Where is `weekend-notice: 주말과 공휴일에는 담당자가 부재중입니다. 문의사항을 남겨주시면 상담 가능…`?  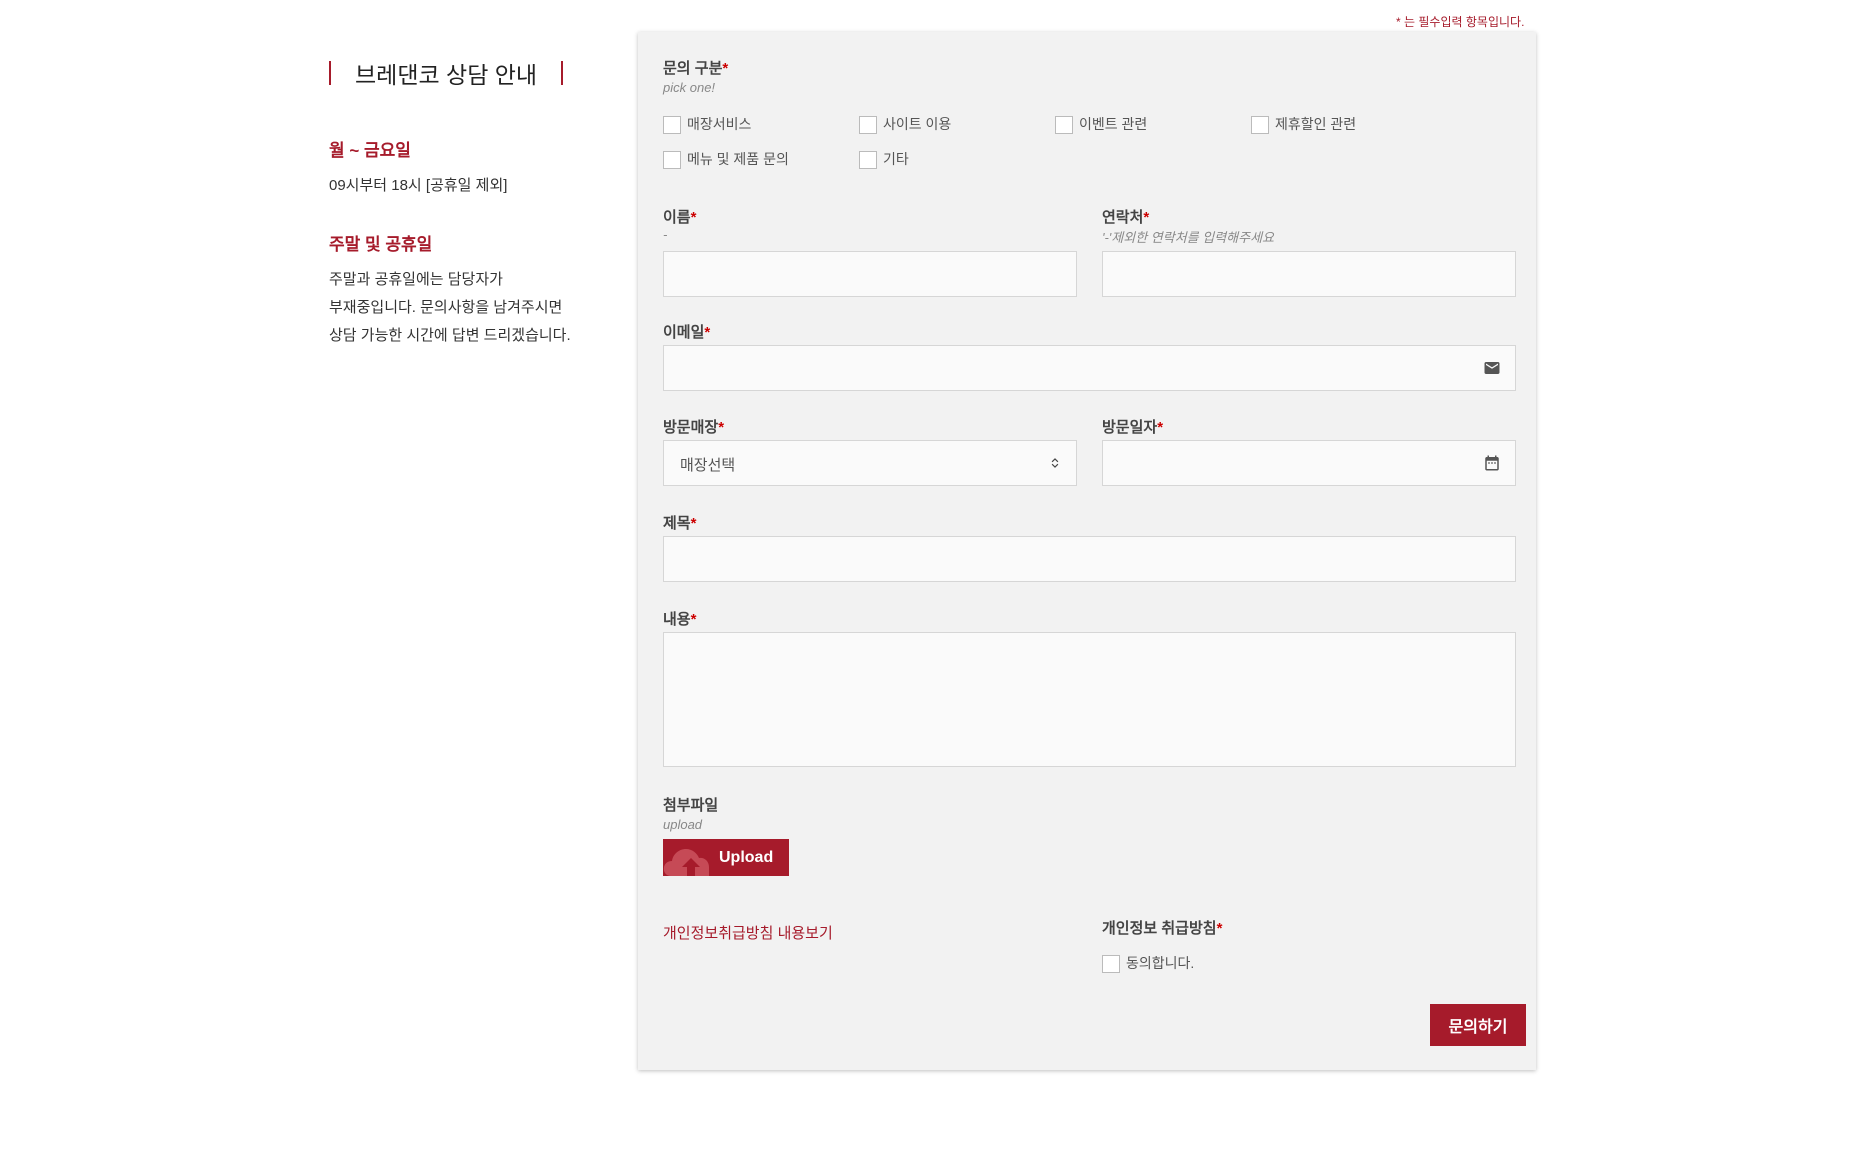 weekend-notice: 주말과 공휴일에는 담당자가 부재중입니다. 문의사항을 남겨주시면 상담 가능… is located at coordinates (479, 308).